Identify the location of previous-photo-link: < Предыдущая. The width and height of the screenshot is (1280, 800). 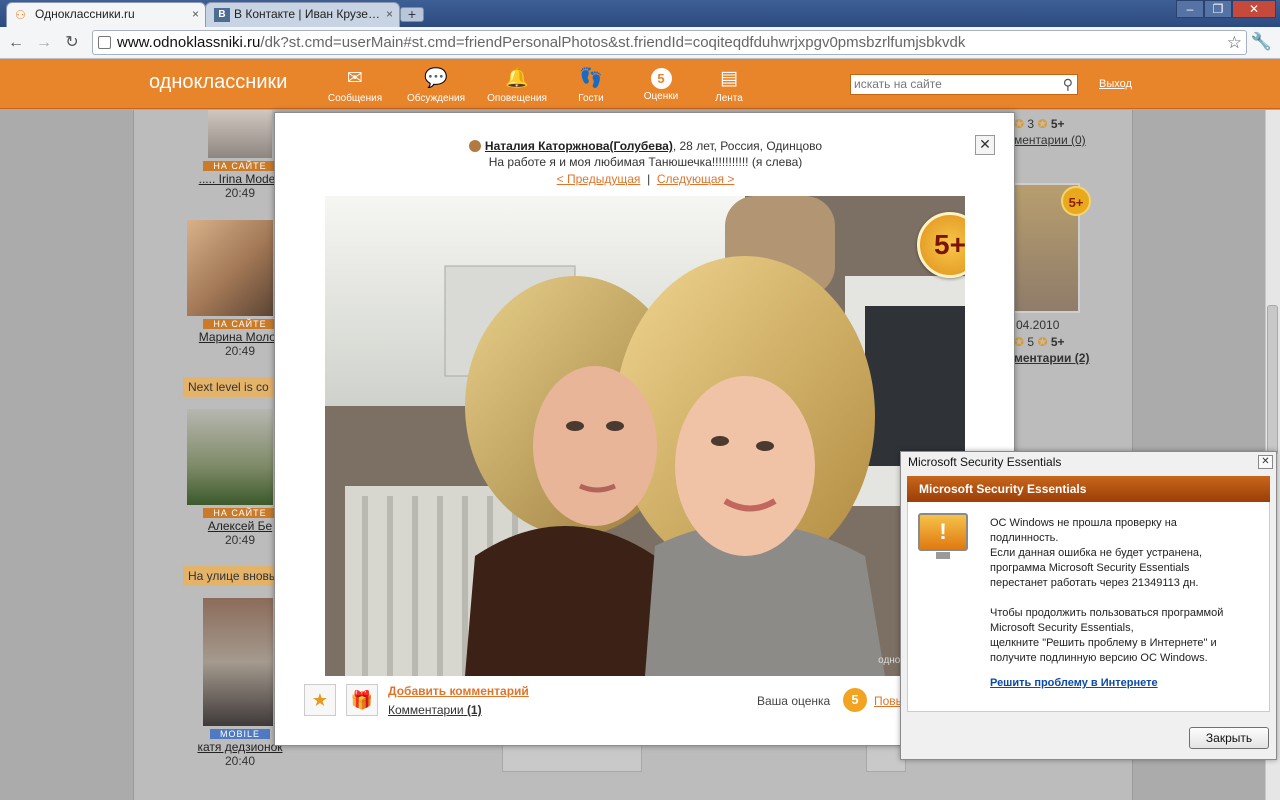
(599, 179).